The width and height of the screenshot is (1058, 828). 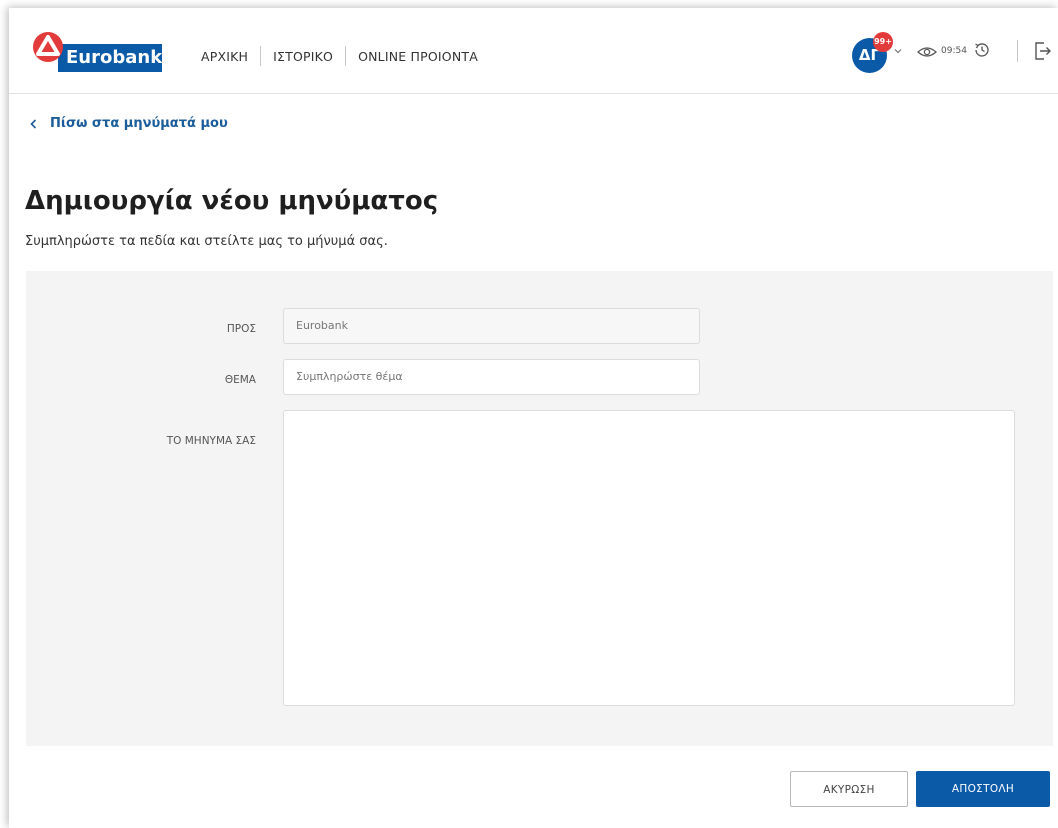 What do you see at coordinates (48, 47) in the screenshot?
I see `eurobank-logo-icon` at bounding box center [48, 47].